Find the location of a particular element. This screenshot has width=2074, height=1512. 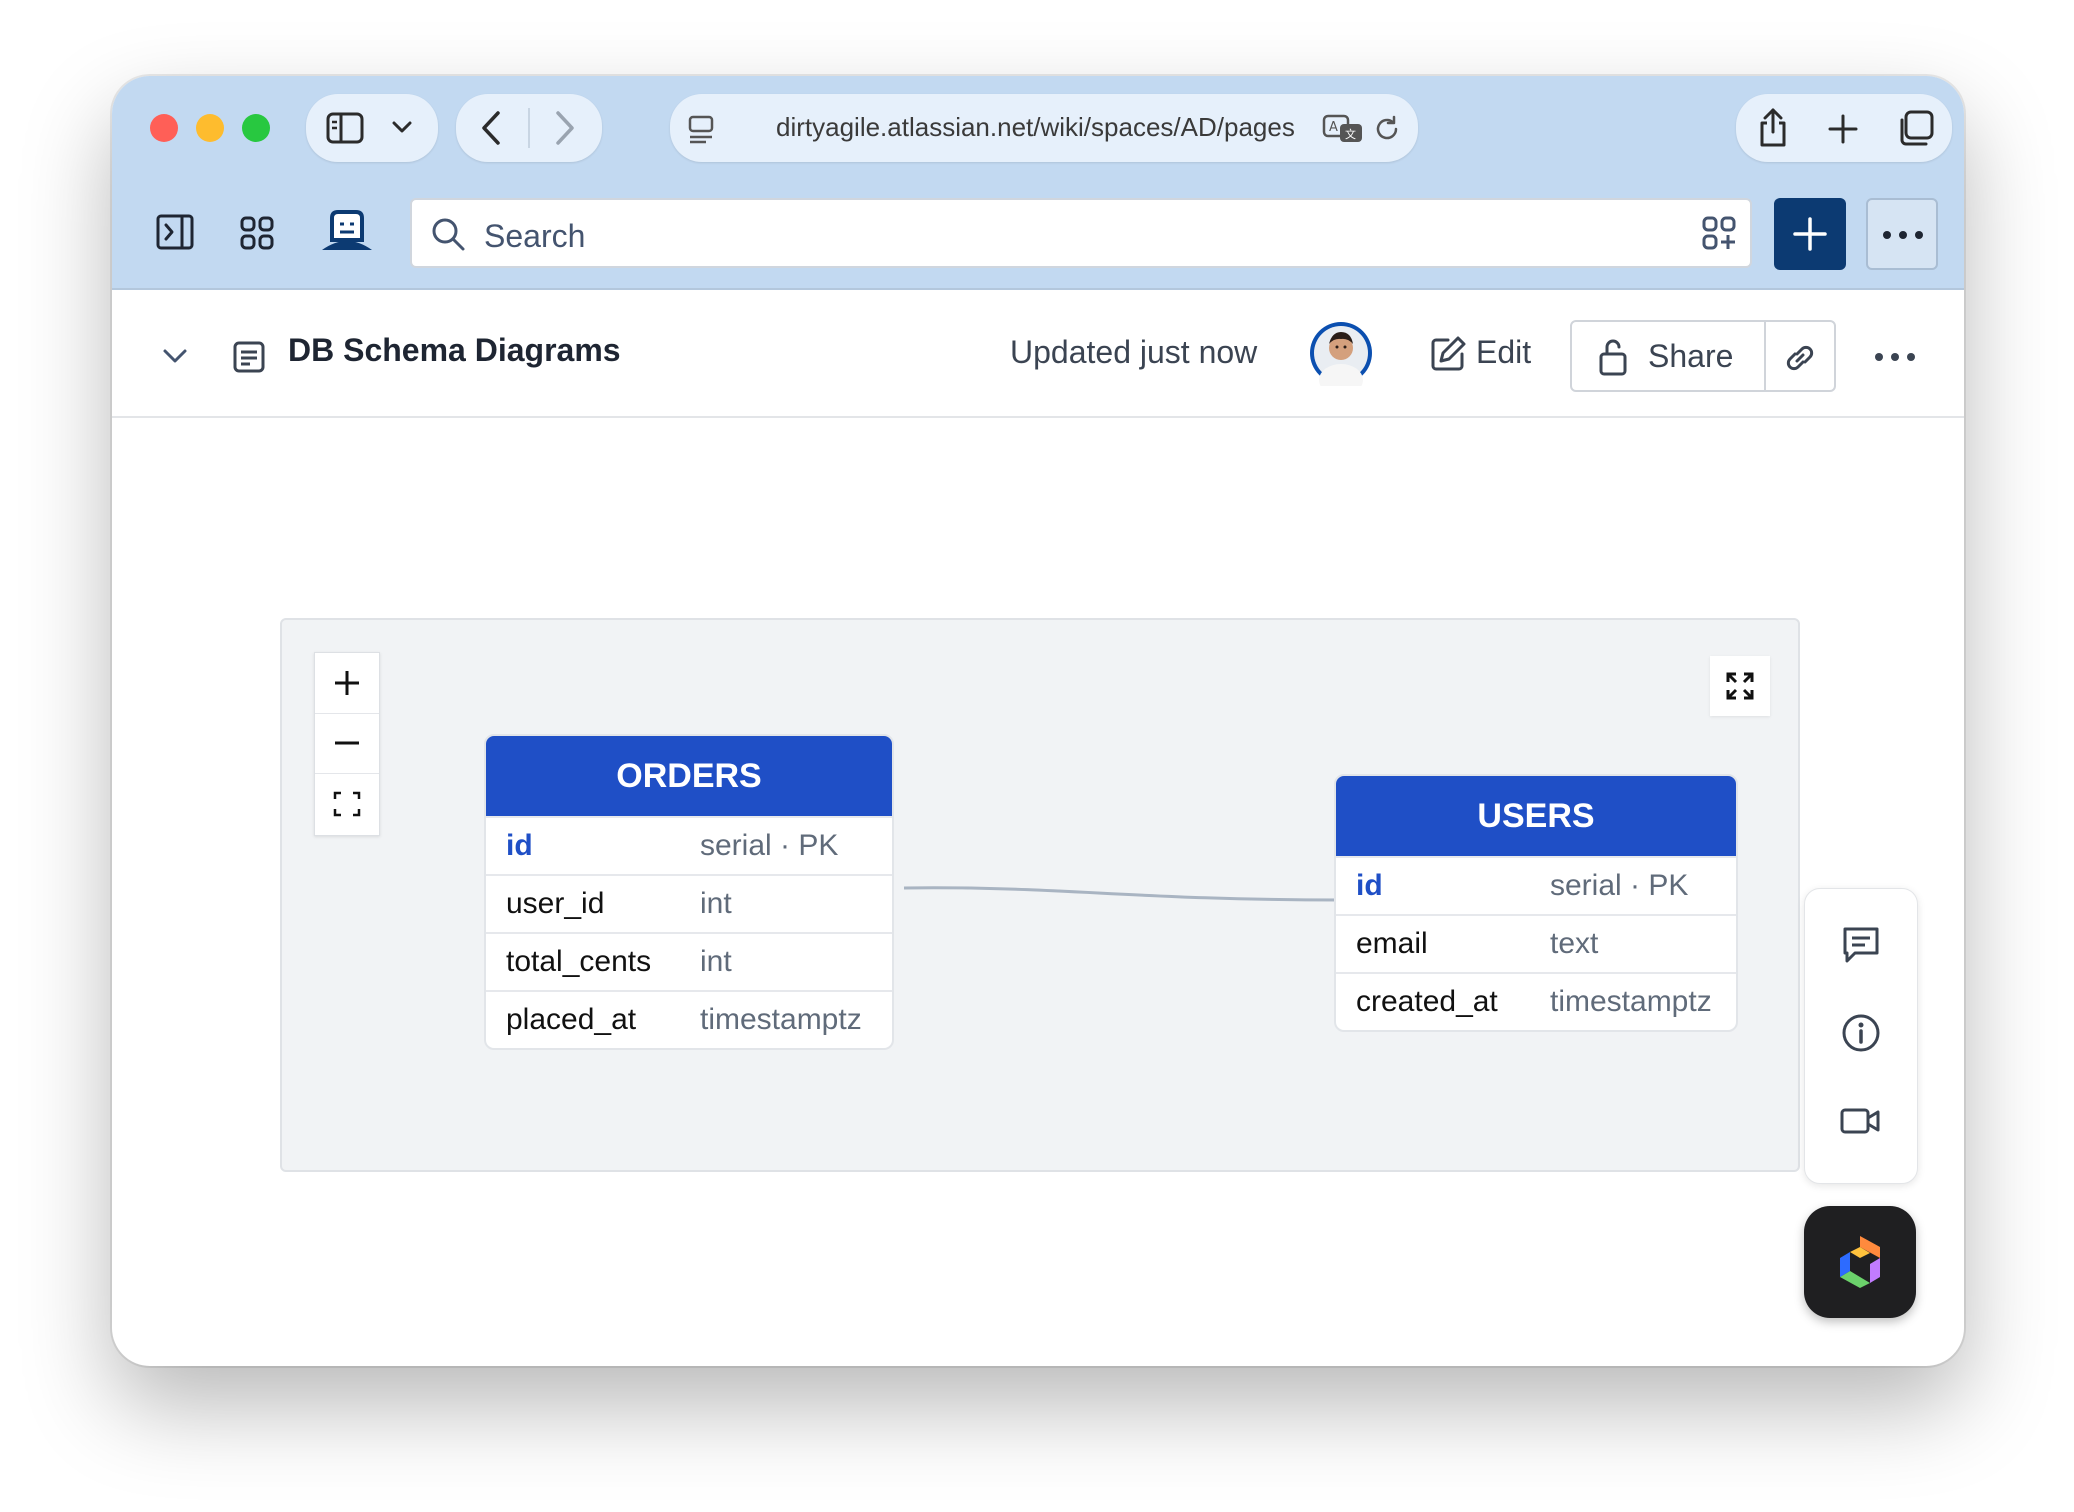

share-page-icon is located at coordinates (1773, 127).